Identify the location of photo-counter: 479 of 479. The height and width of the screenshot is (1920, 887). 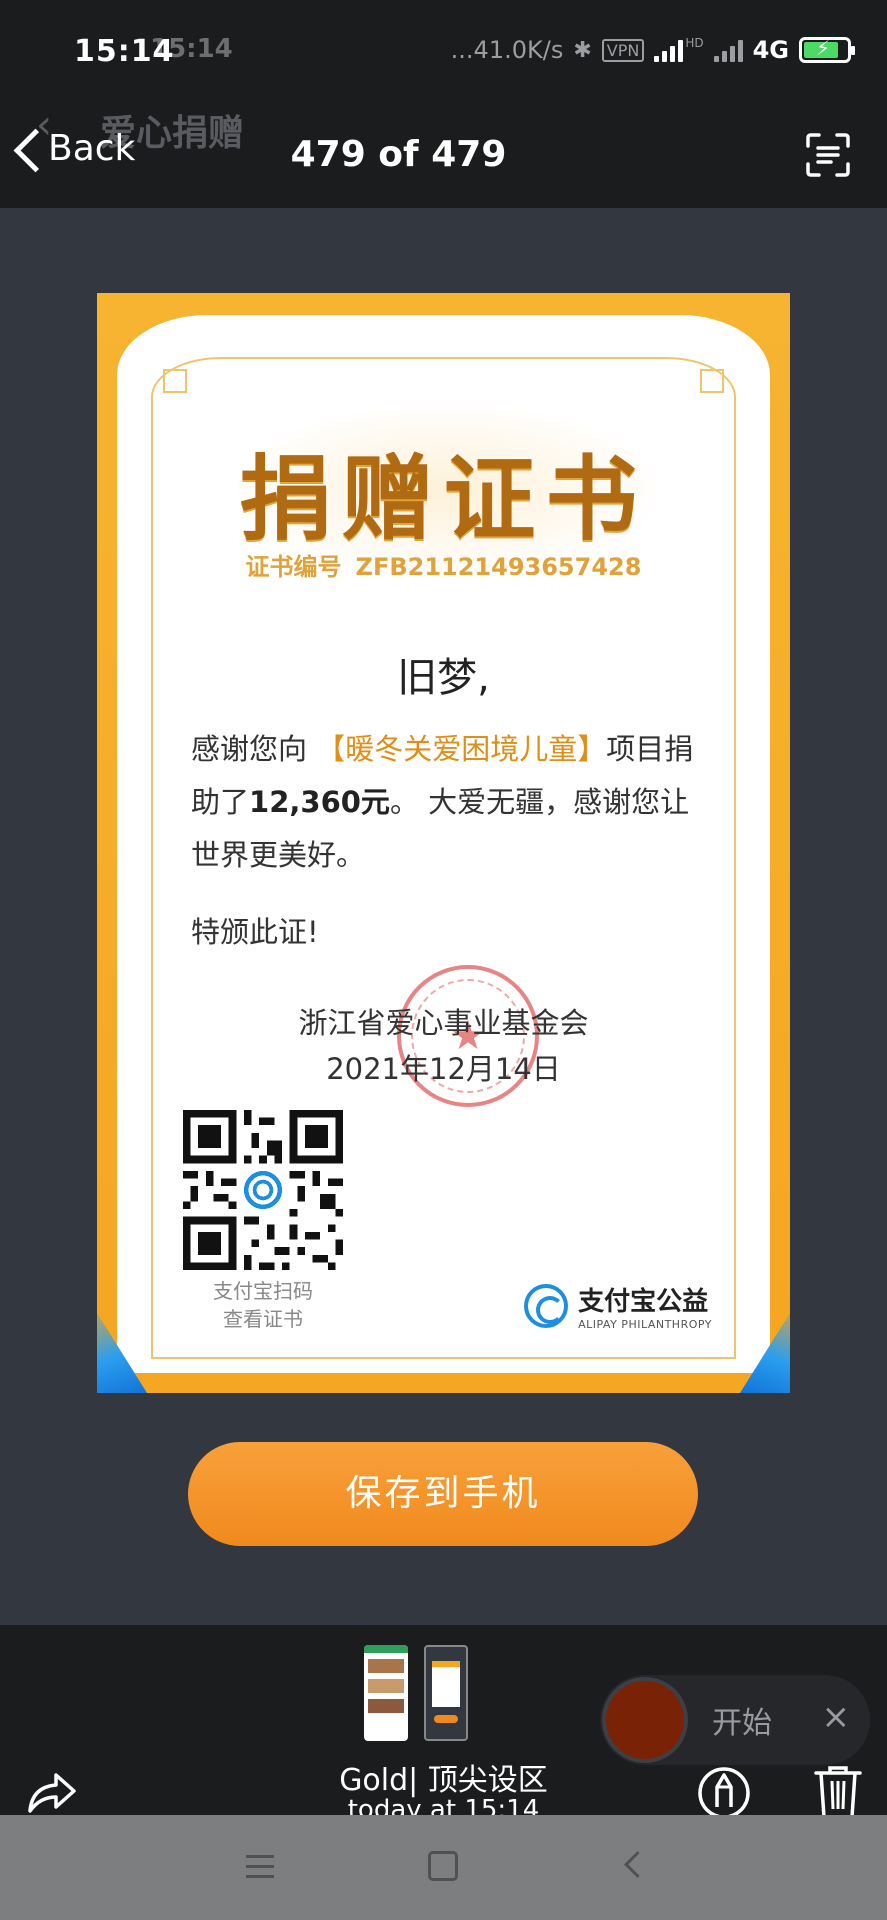
(398, 154).